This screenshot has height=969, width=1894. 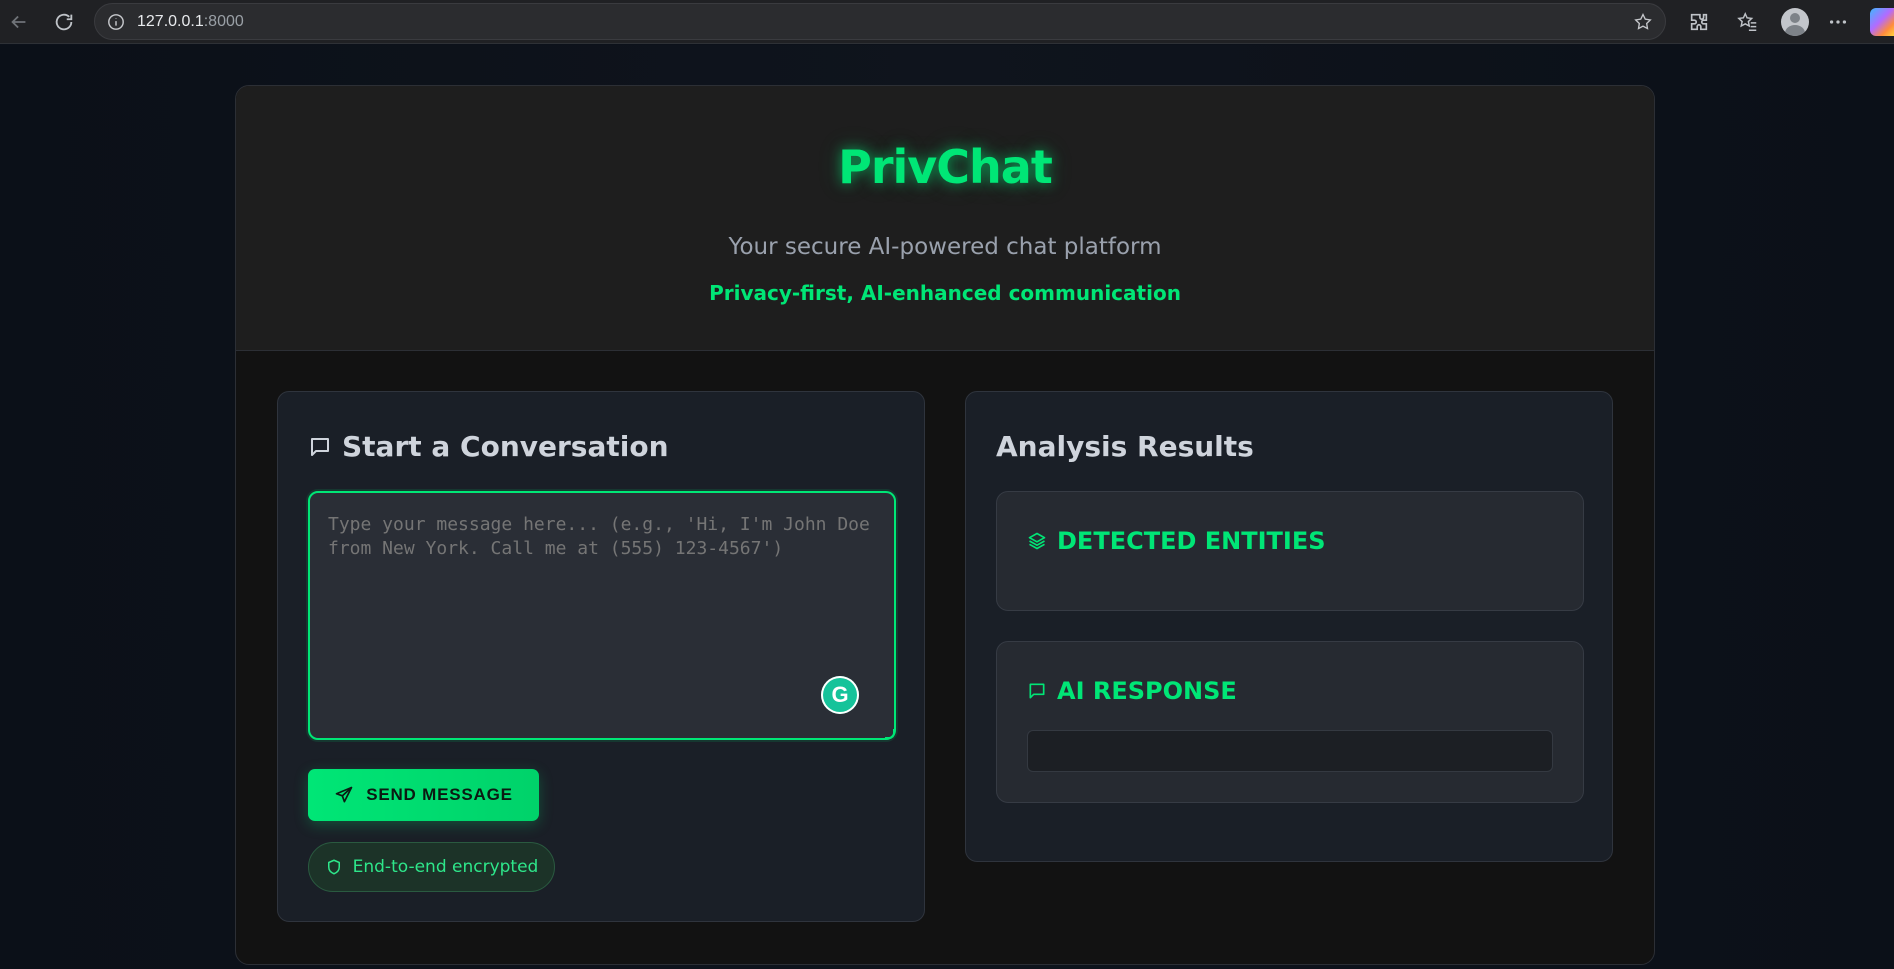 I want to click on detected-entities-card: DETECTED ENTITIES, so click(x=1290, y=551).